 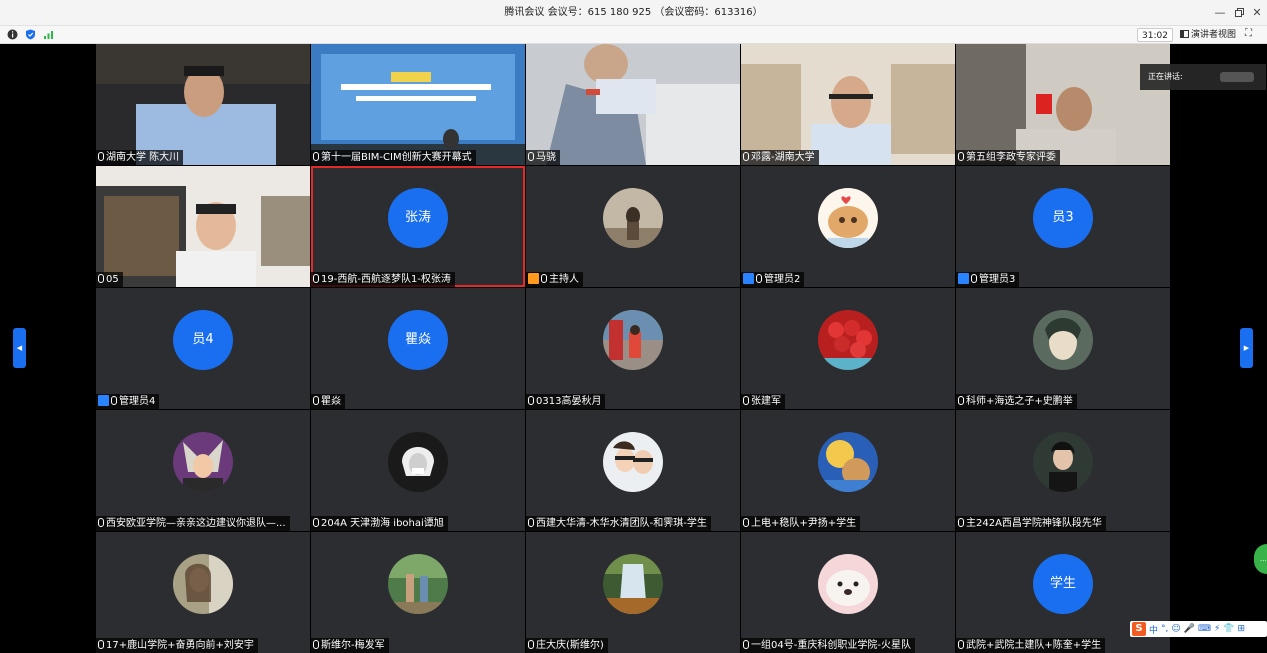 I want to click on participant-avatar: 瞿焱, so click(x=418, y=340).